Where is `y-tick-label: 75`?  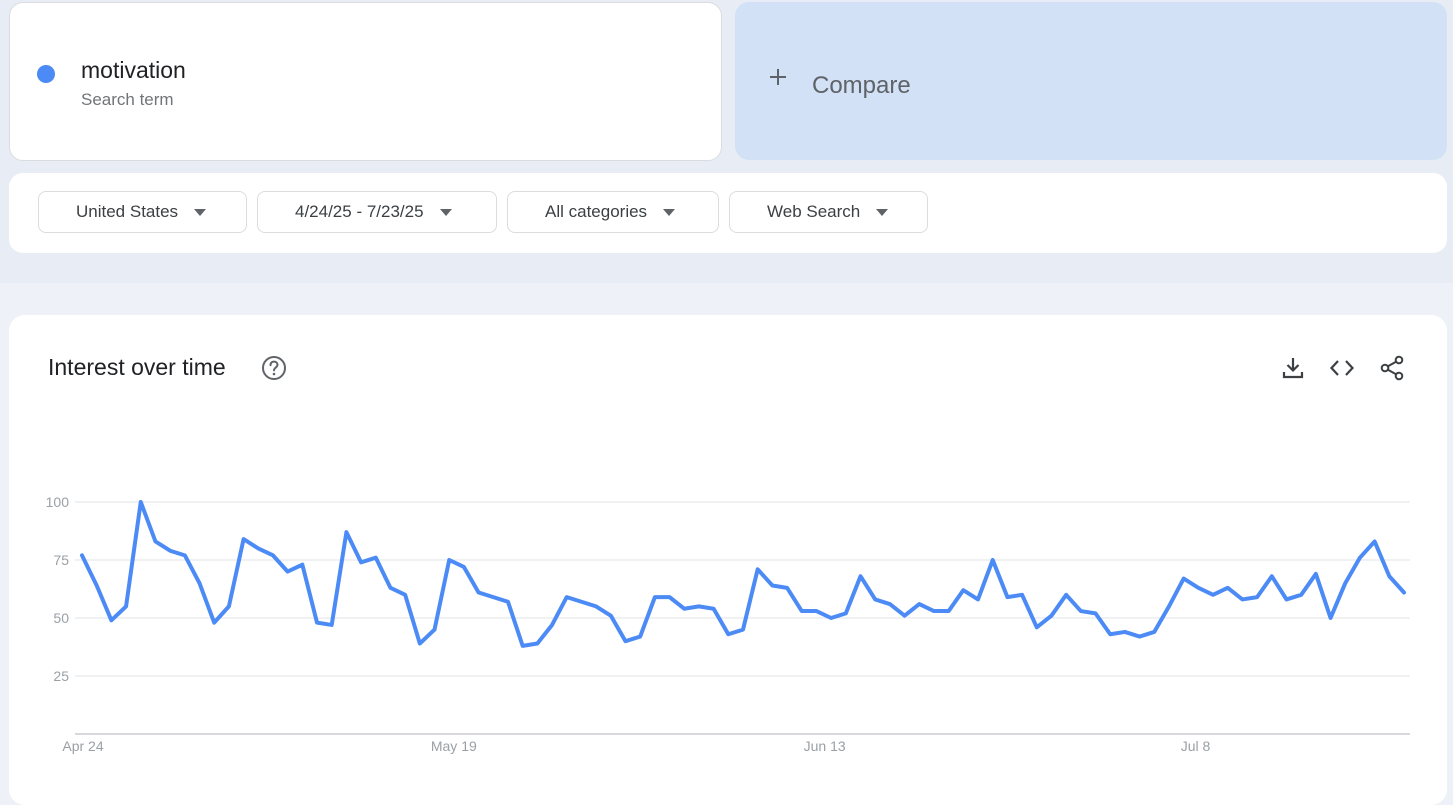
y-tick-label: 75 is located at coordinates (61, 560).